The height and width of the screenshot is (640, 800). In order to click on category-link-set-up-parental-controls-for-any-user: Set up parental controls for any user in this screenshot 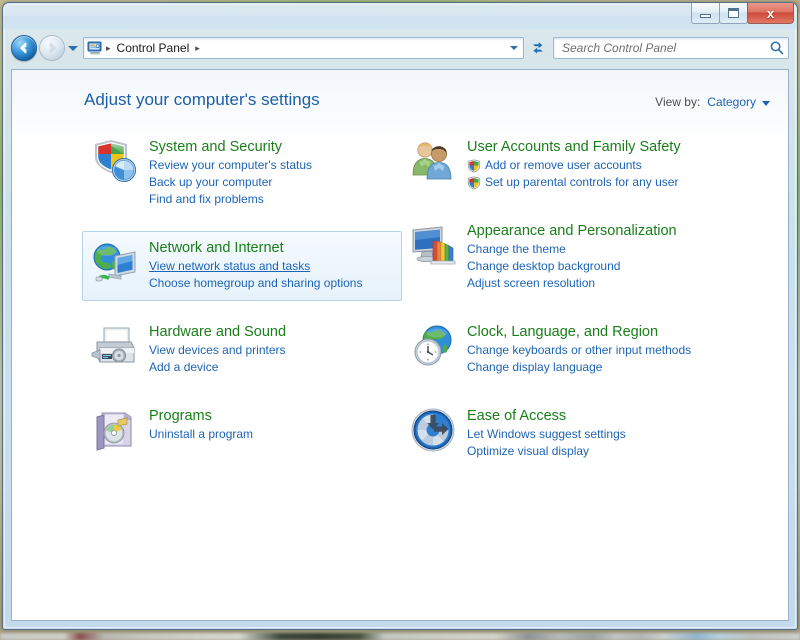, I will do `click(589, 182)`.